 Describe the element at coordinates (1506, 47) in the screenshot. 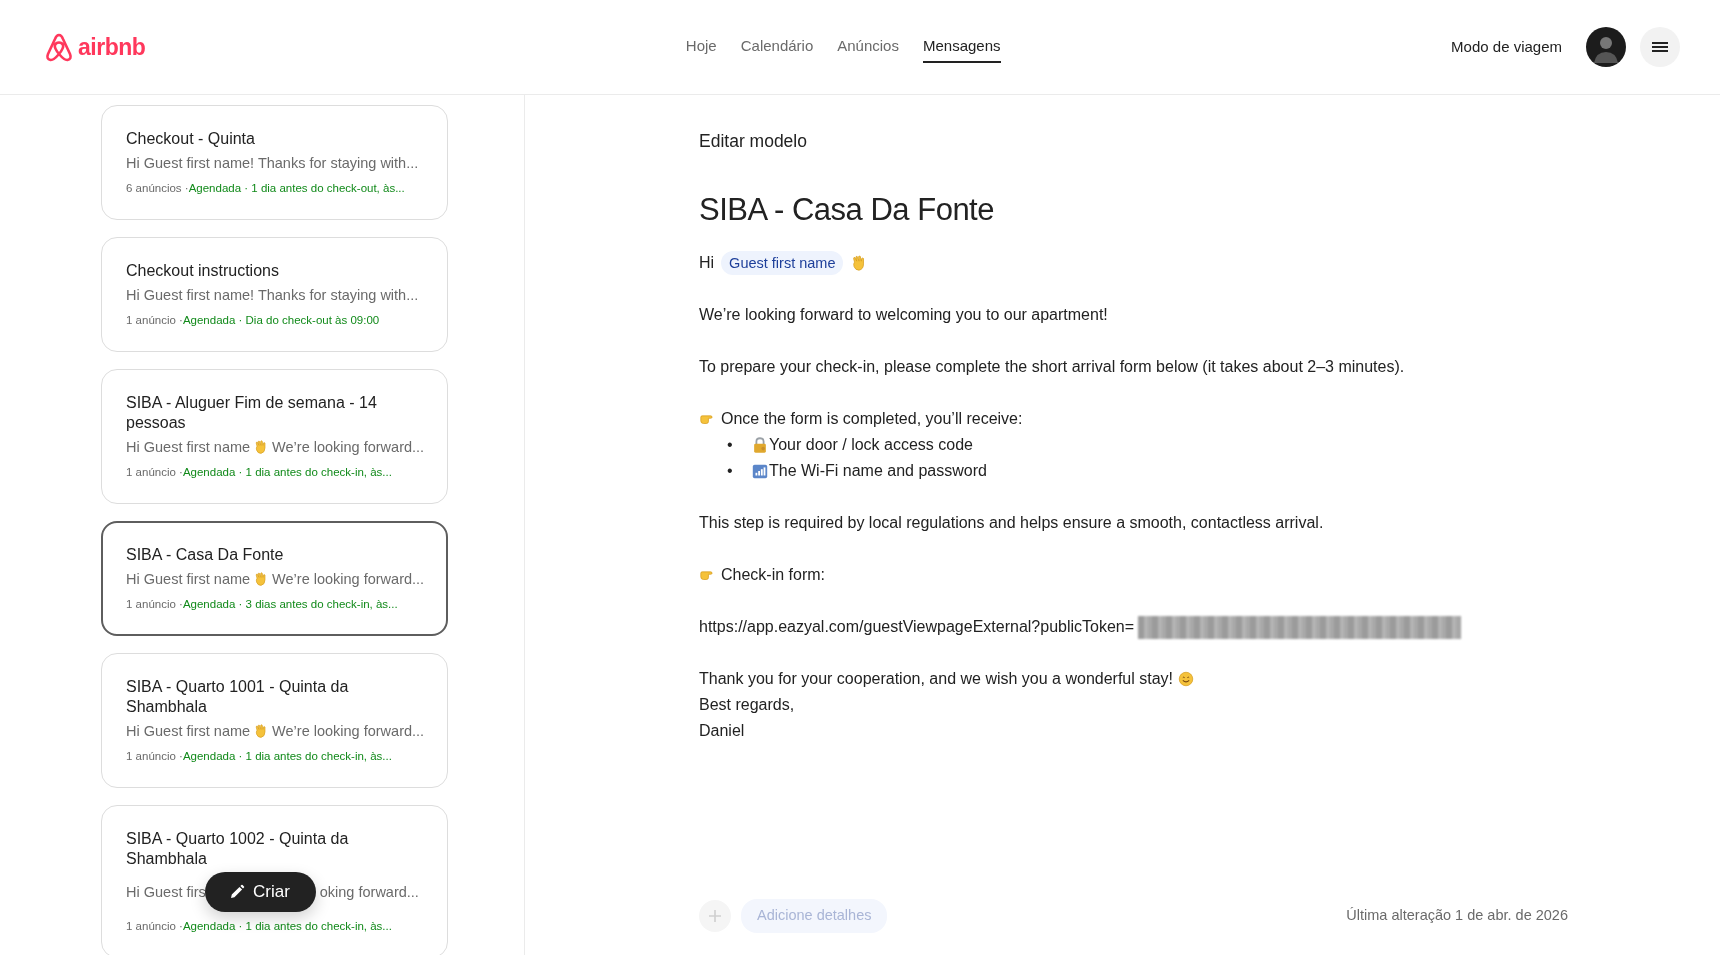

I see `travel-mode-link: Modo de viagem` at that location.